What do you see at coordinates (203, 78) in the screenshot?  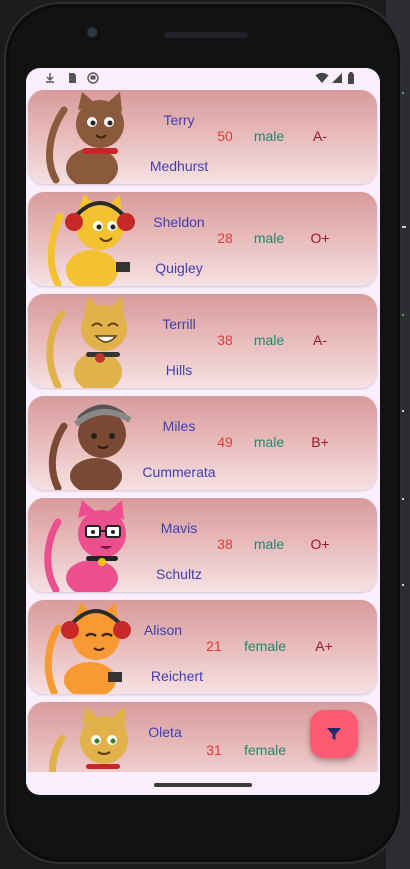 I see `status-bar` at bounding box center [203, 78].